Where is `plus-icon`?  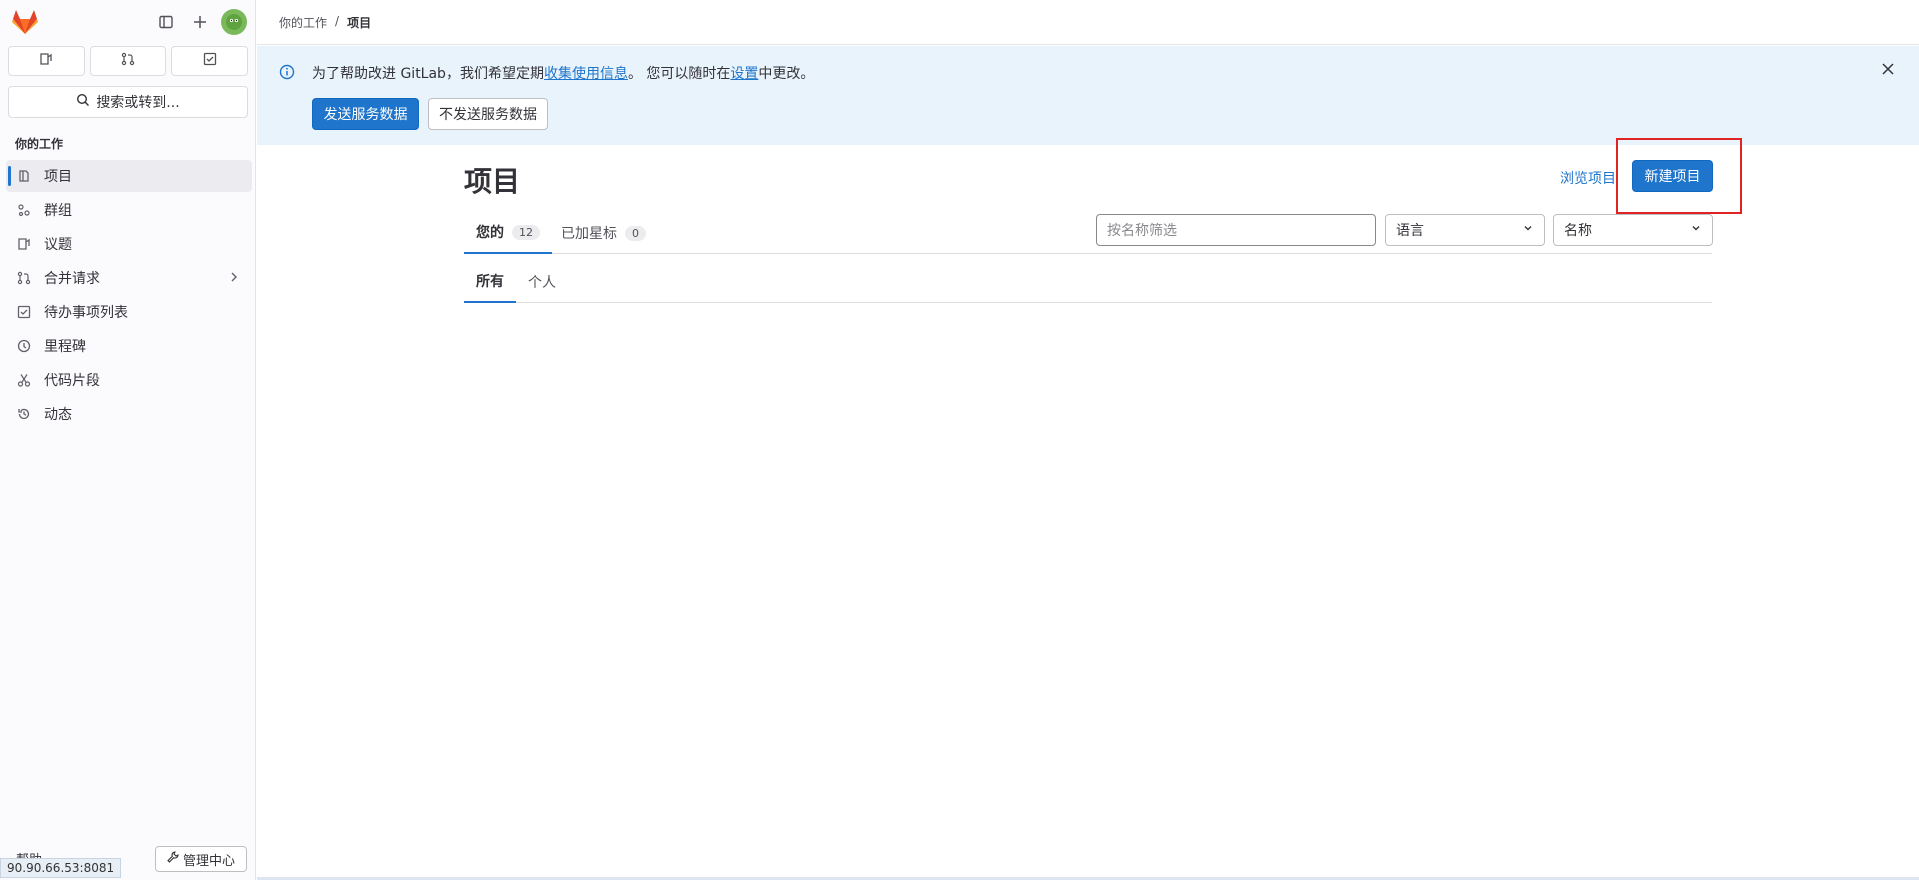 plus-icon is located at coordinates (200, 22).